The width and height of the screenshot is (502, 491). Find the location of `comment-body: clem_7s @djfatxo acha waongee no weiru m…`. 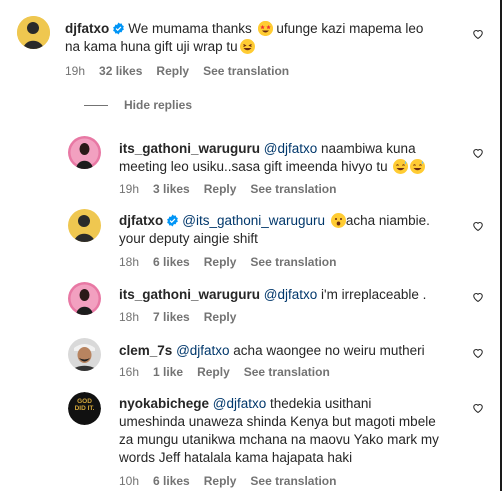

comment-body: clem_7s @djfatxo acha waongee no weiru m… is located at coordinates (279, 351).